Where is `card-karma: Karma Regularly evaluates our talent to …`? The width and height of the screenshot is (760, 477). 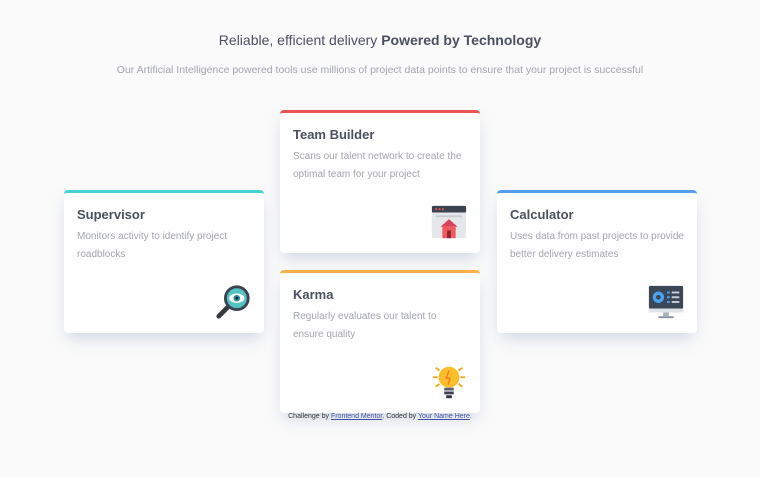
card-karma: Karma Regularly evaluates our talent to … is located at coordinates (380, 341).